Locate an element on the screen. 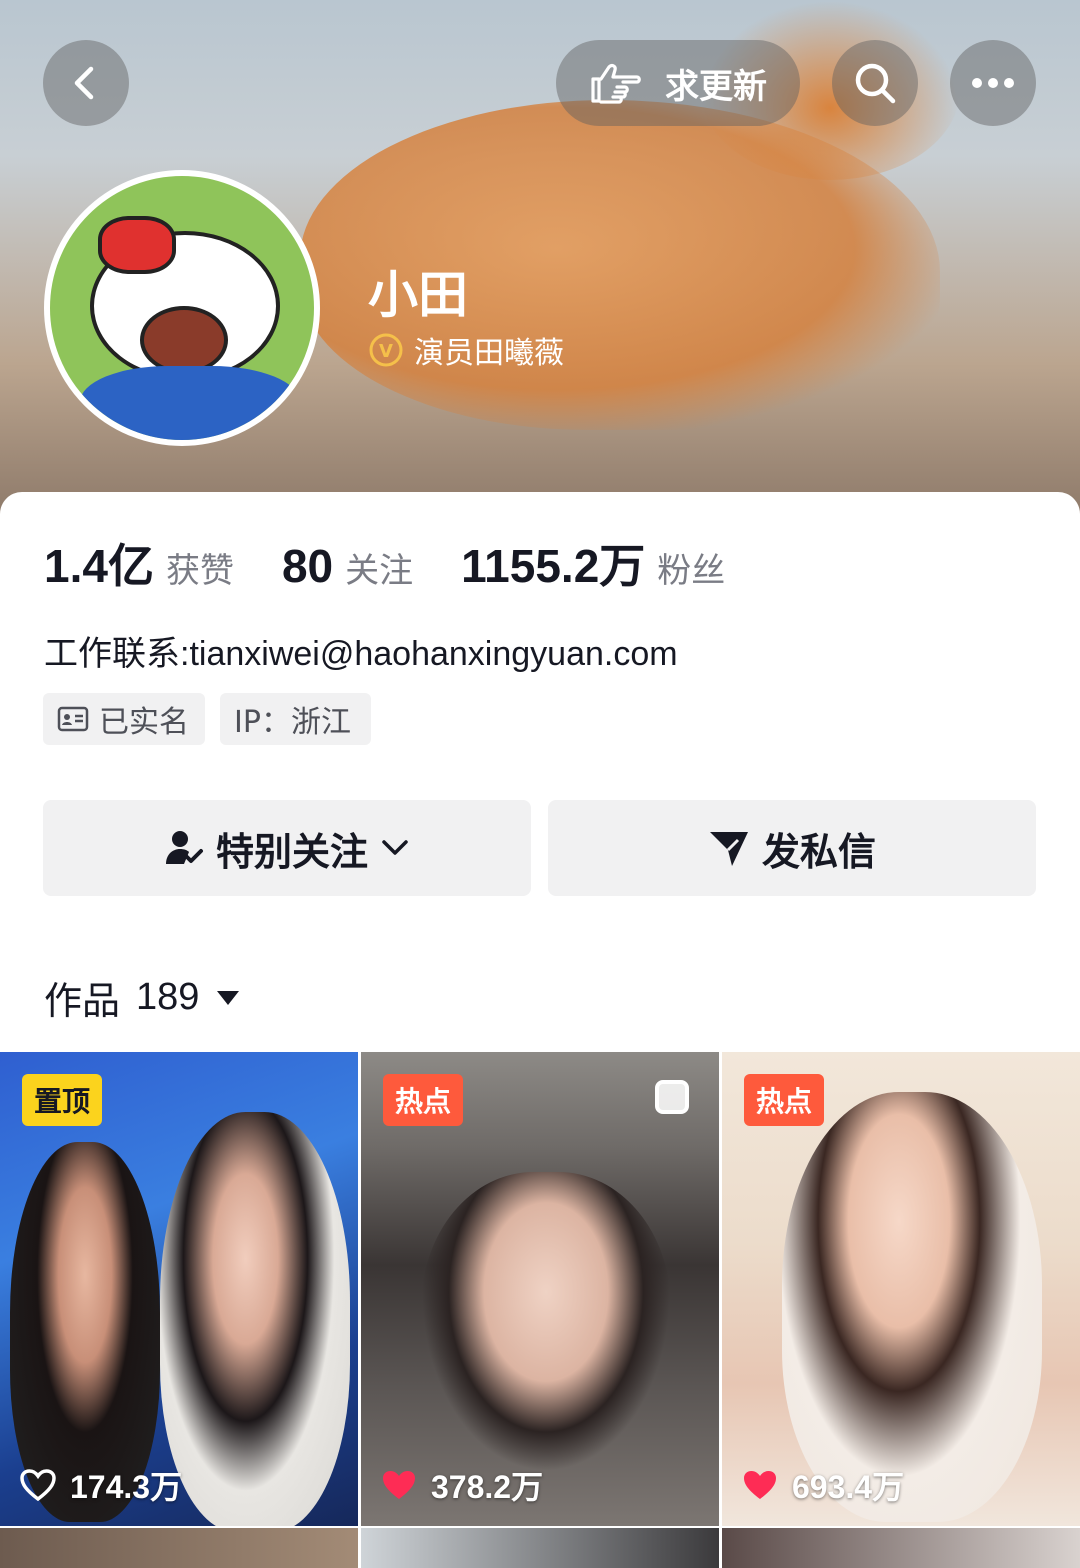 This screenshot has width=1080, height=1568. ip-label: IP：浙江 is located at coordinates (292, 722).